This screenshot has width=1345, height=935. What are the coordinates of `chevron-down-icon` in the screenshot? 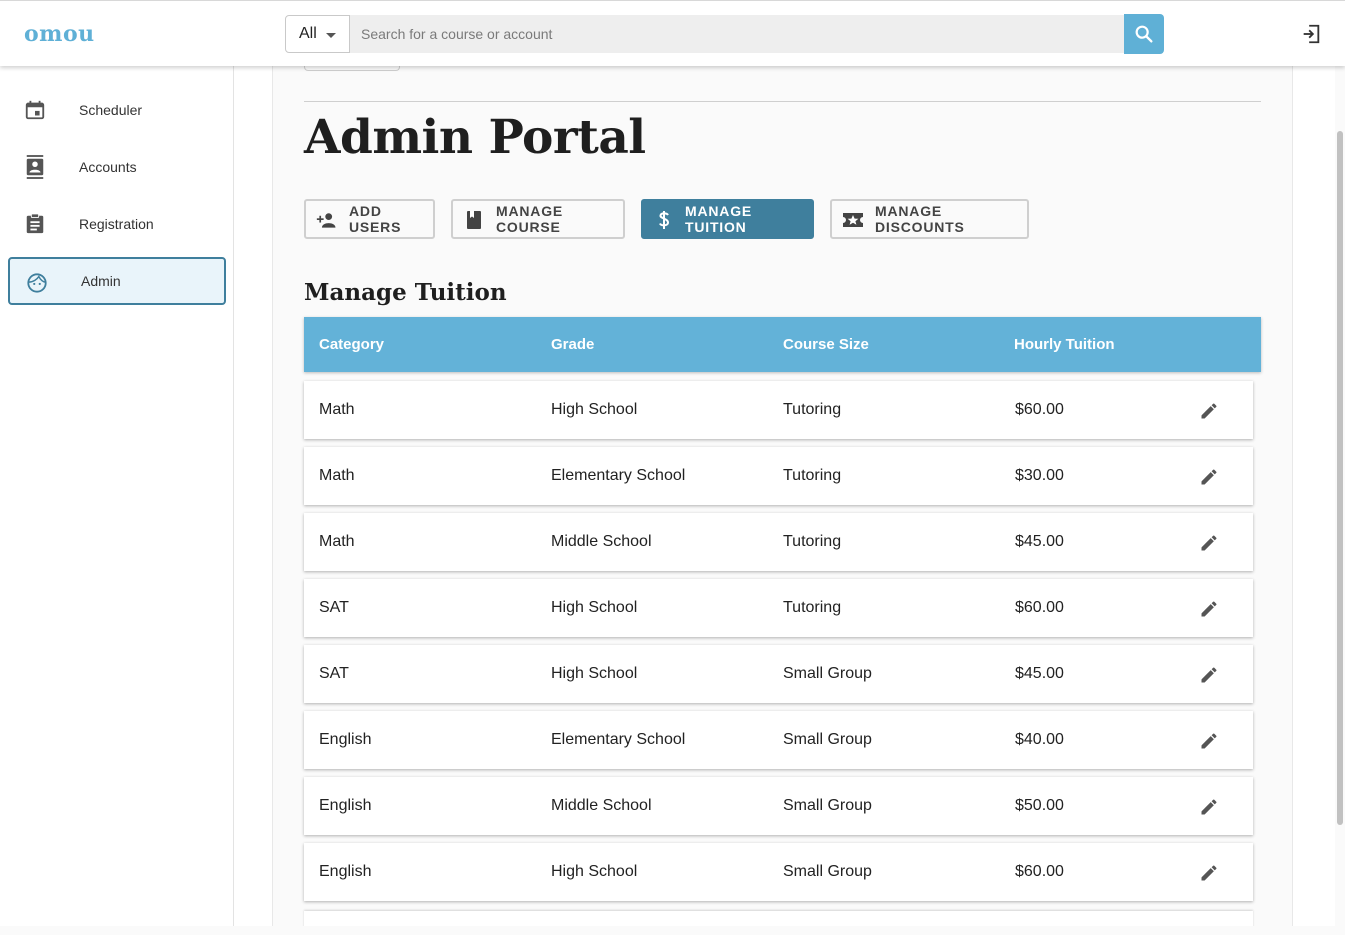 It's located at (331, 35).